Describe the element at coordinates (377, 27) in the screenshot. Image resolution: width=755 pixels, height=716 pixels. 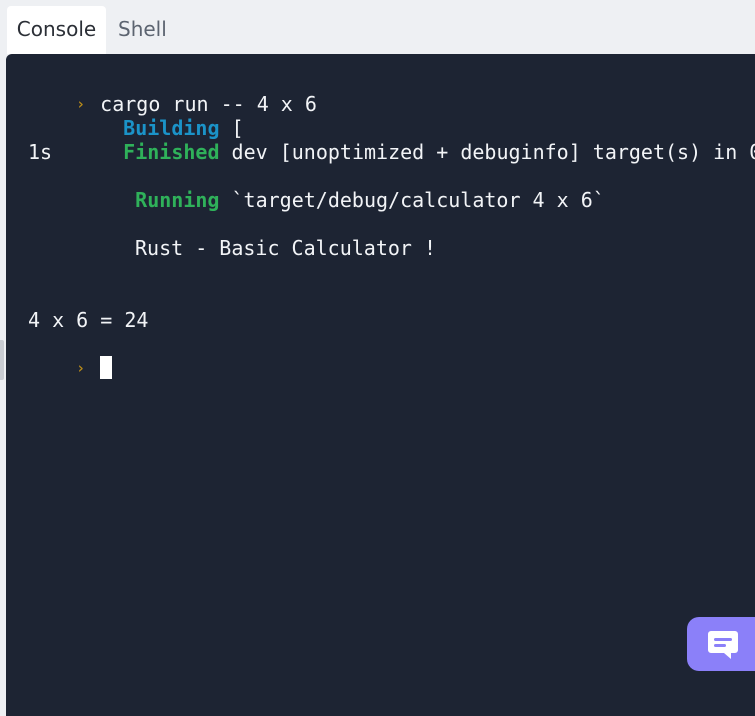
I see `tab-bar: Console Shell` at that location.